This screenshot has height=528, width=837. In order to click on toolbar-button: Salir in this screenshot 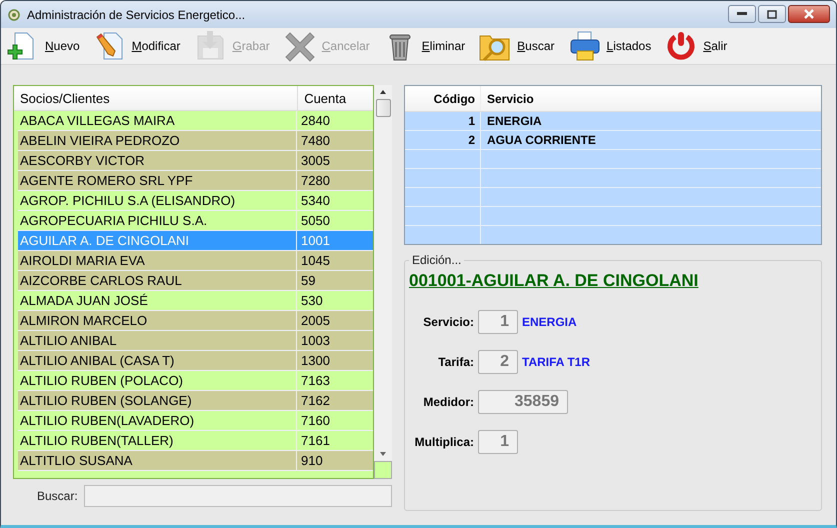, I will do `click(696, 46)`.